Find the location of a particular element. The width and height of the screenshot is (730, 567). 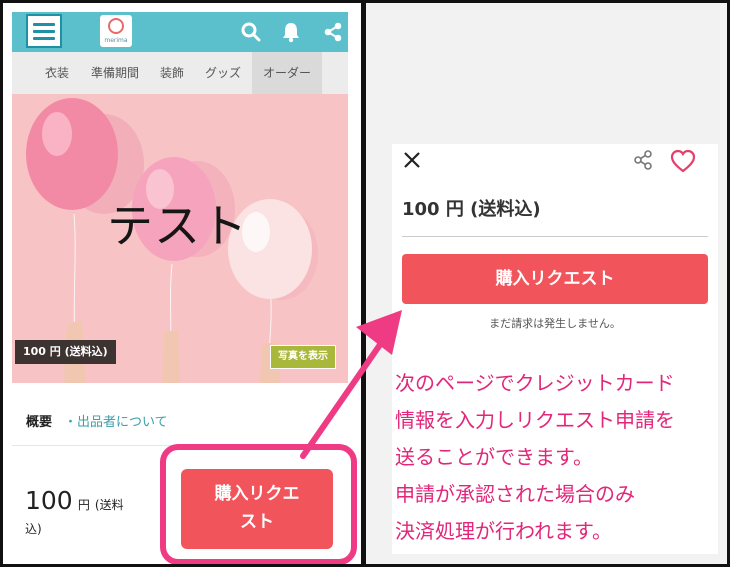

overview-label: 概要 is located at coordinates (39, 420).